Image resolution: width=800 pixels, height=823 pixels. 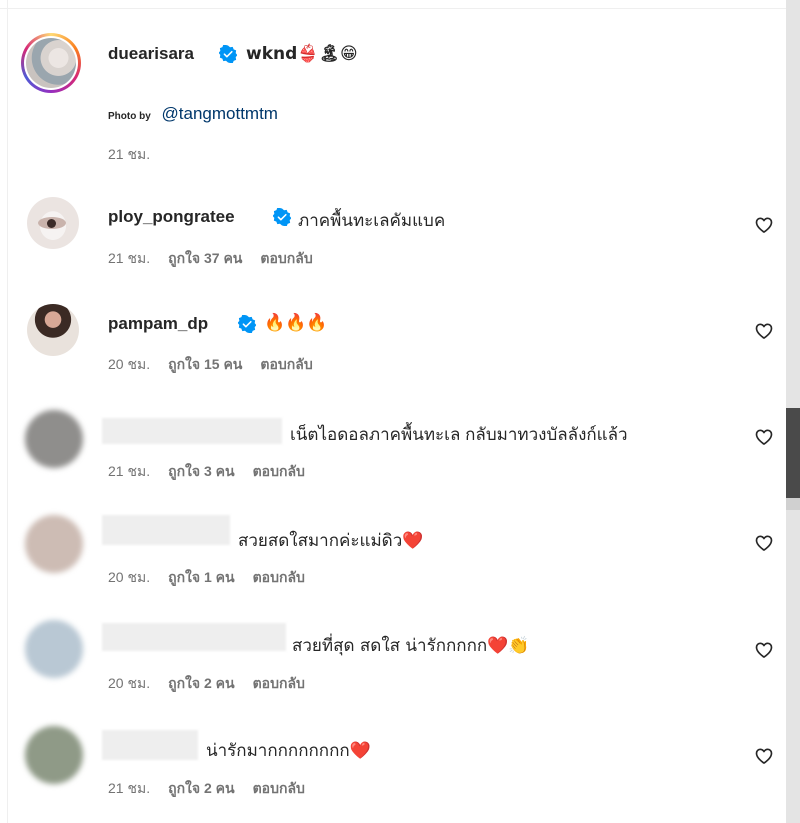 I want to click on post-username: duearisara, so click(x=151, y=54).